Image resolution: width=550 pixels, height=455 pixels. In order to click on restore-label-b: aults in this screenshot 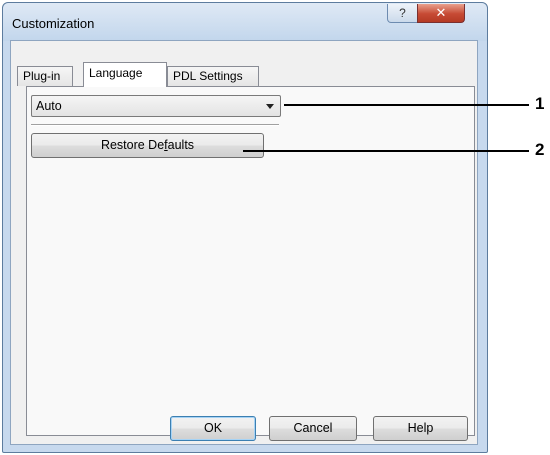, I will do `click(181, 145)`.